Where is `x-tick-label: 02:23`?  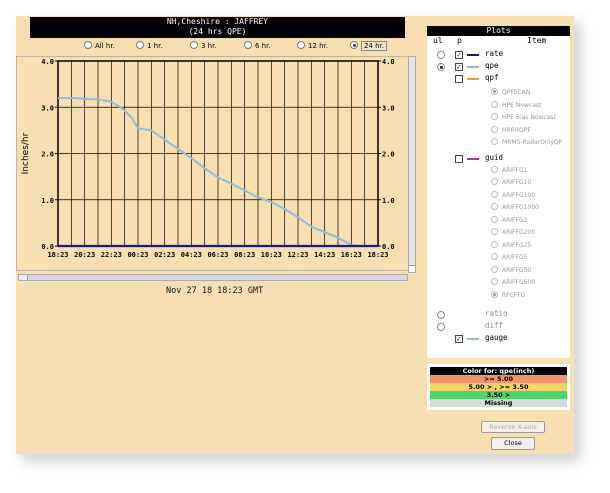 x-tick-label: 02:23 is located at coordinates (164, 255).